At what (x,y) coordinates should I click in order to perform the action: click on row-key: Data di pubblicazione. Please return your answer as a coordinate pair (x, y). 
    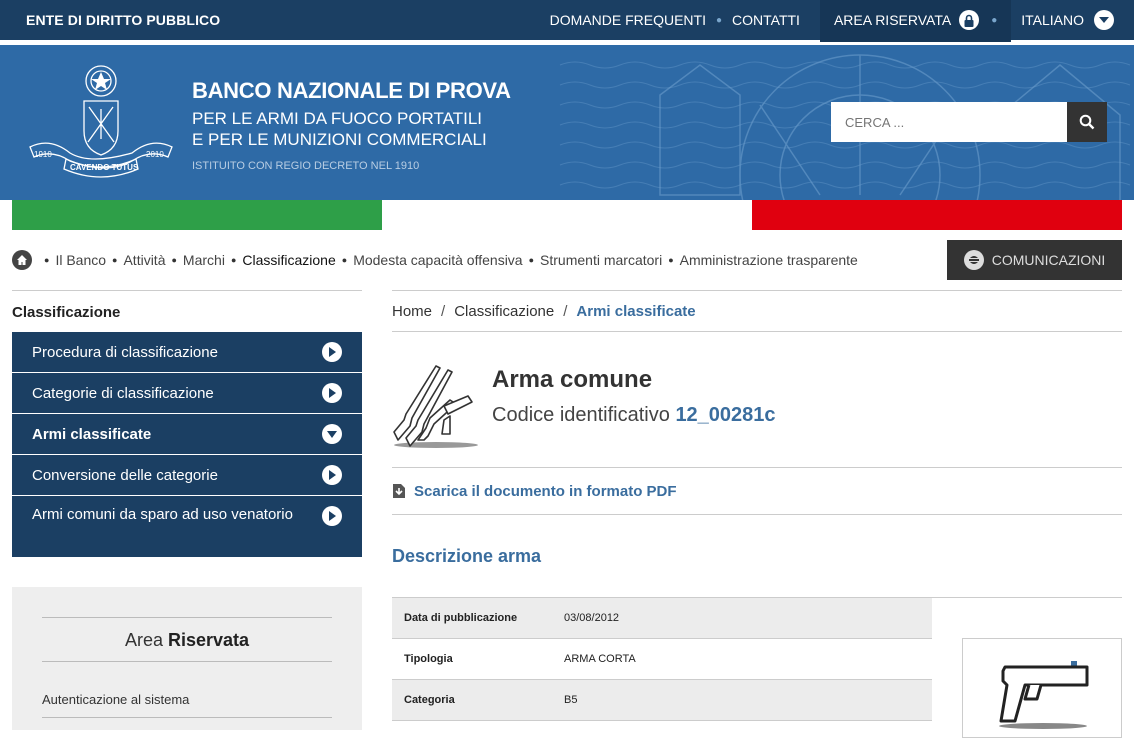
    Looking at the image, I should click on (472, 618).